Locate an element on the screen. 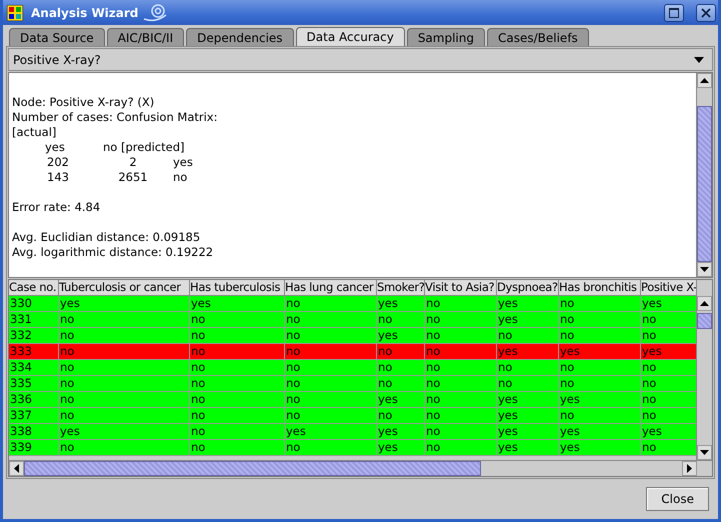  table-row: 330 yes yes no yes no yes no yes is located at coordinates (352, 304).